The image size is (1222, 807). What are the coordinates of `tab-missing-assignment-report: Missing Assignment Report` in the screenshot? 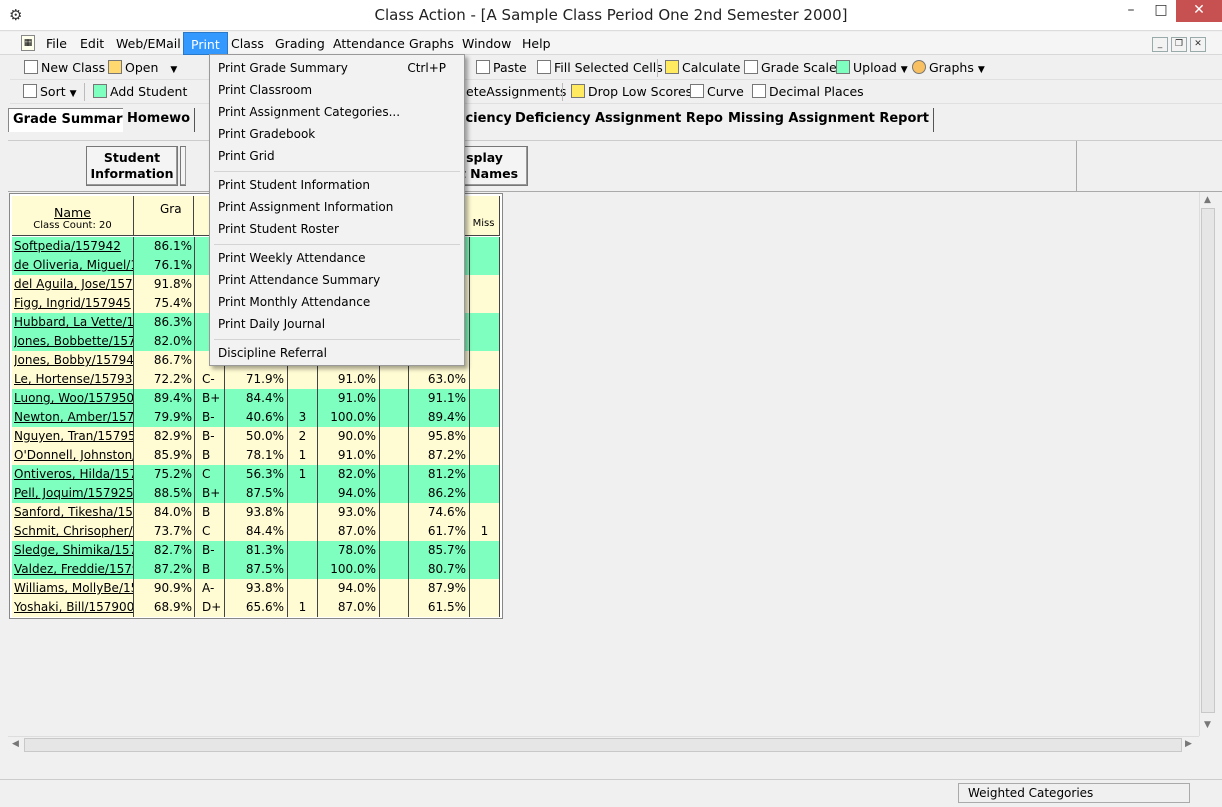 It's located at (829, 120).